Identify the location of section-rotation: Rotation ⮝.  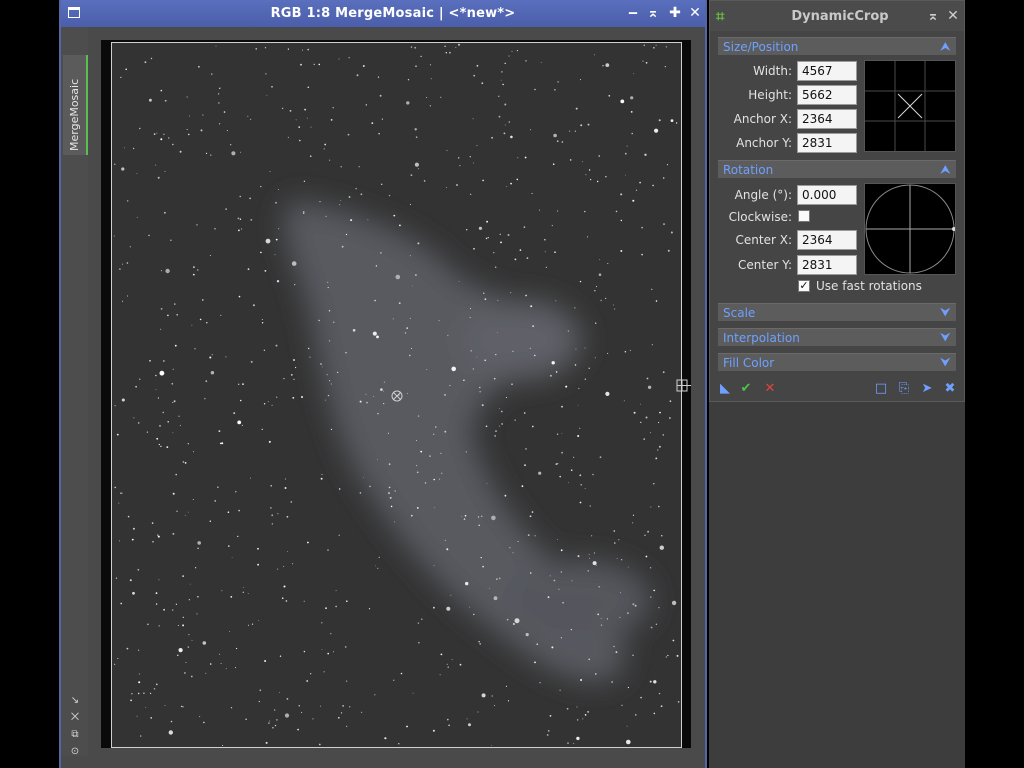
(837, 169).